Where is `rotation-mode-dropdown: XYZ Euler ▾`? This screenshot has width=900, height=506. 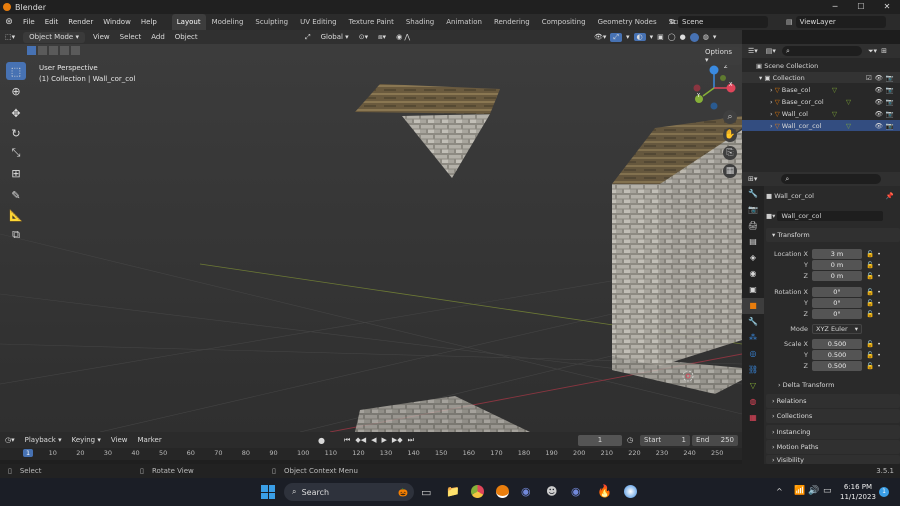 rotation-mode-dropdown: XYZ Euler ▾ is located at coordinates (837, 328).